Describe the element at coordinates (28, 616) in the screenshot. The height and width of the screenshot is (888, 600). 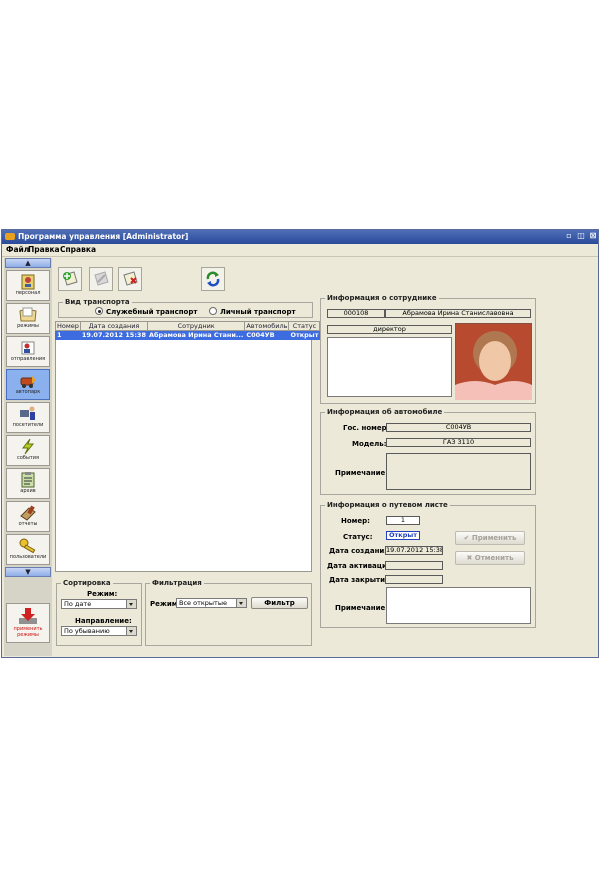
I see `apply-download-icon` at that location.